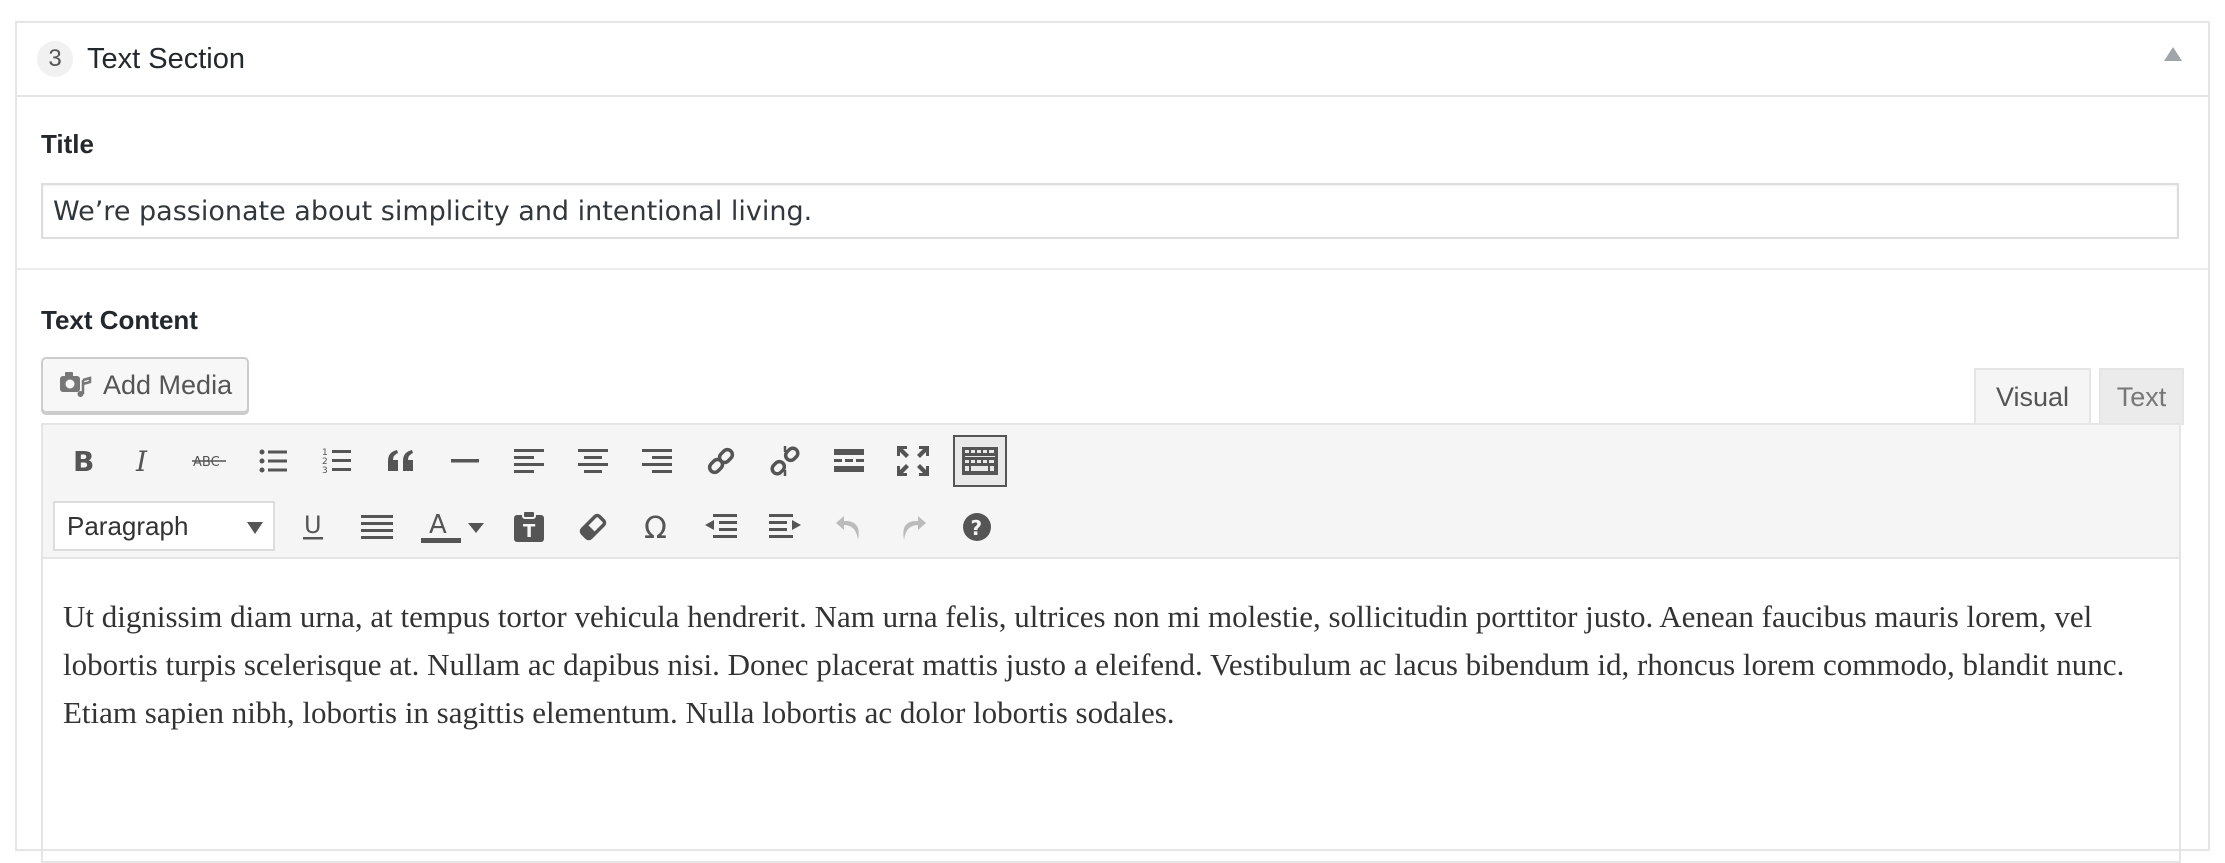 This screenshot has height=863, width=2225. What do you see at coordinates (980, 461) in the screenshot?
I see `toolbar-toggle-icon` at bounding box center [980, 461].